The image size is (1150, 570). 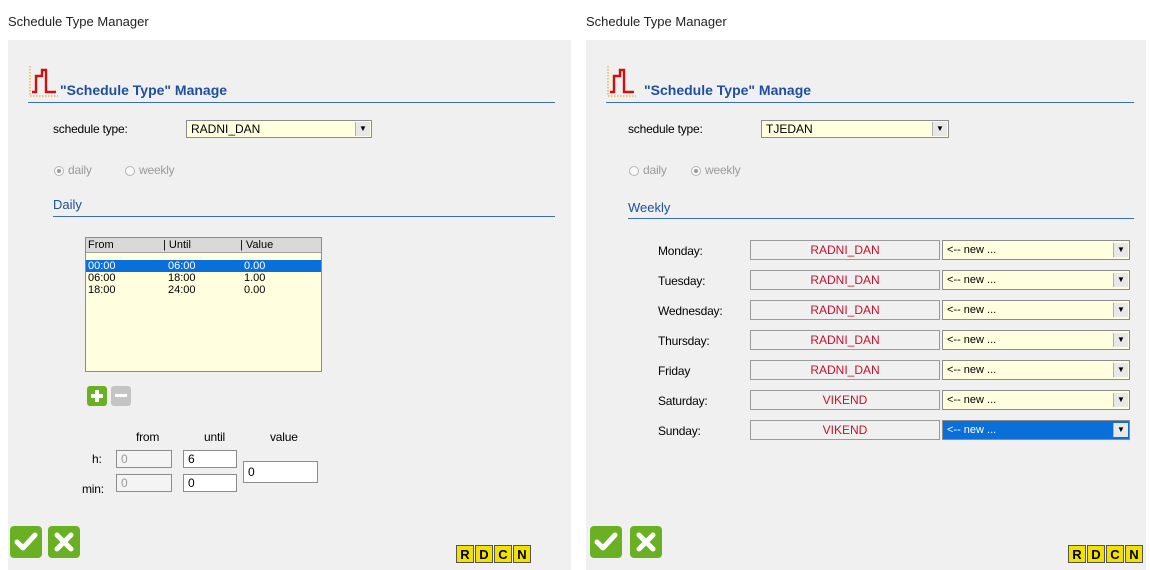 I want to click on minute-from-input: 0, so click(x=144, y=483).